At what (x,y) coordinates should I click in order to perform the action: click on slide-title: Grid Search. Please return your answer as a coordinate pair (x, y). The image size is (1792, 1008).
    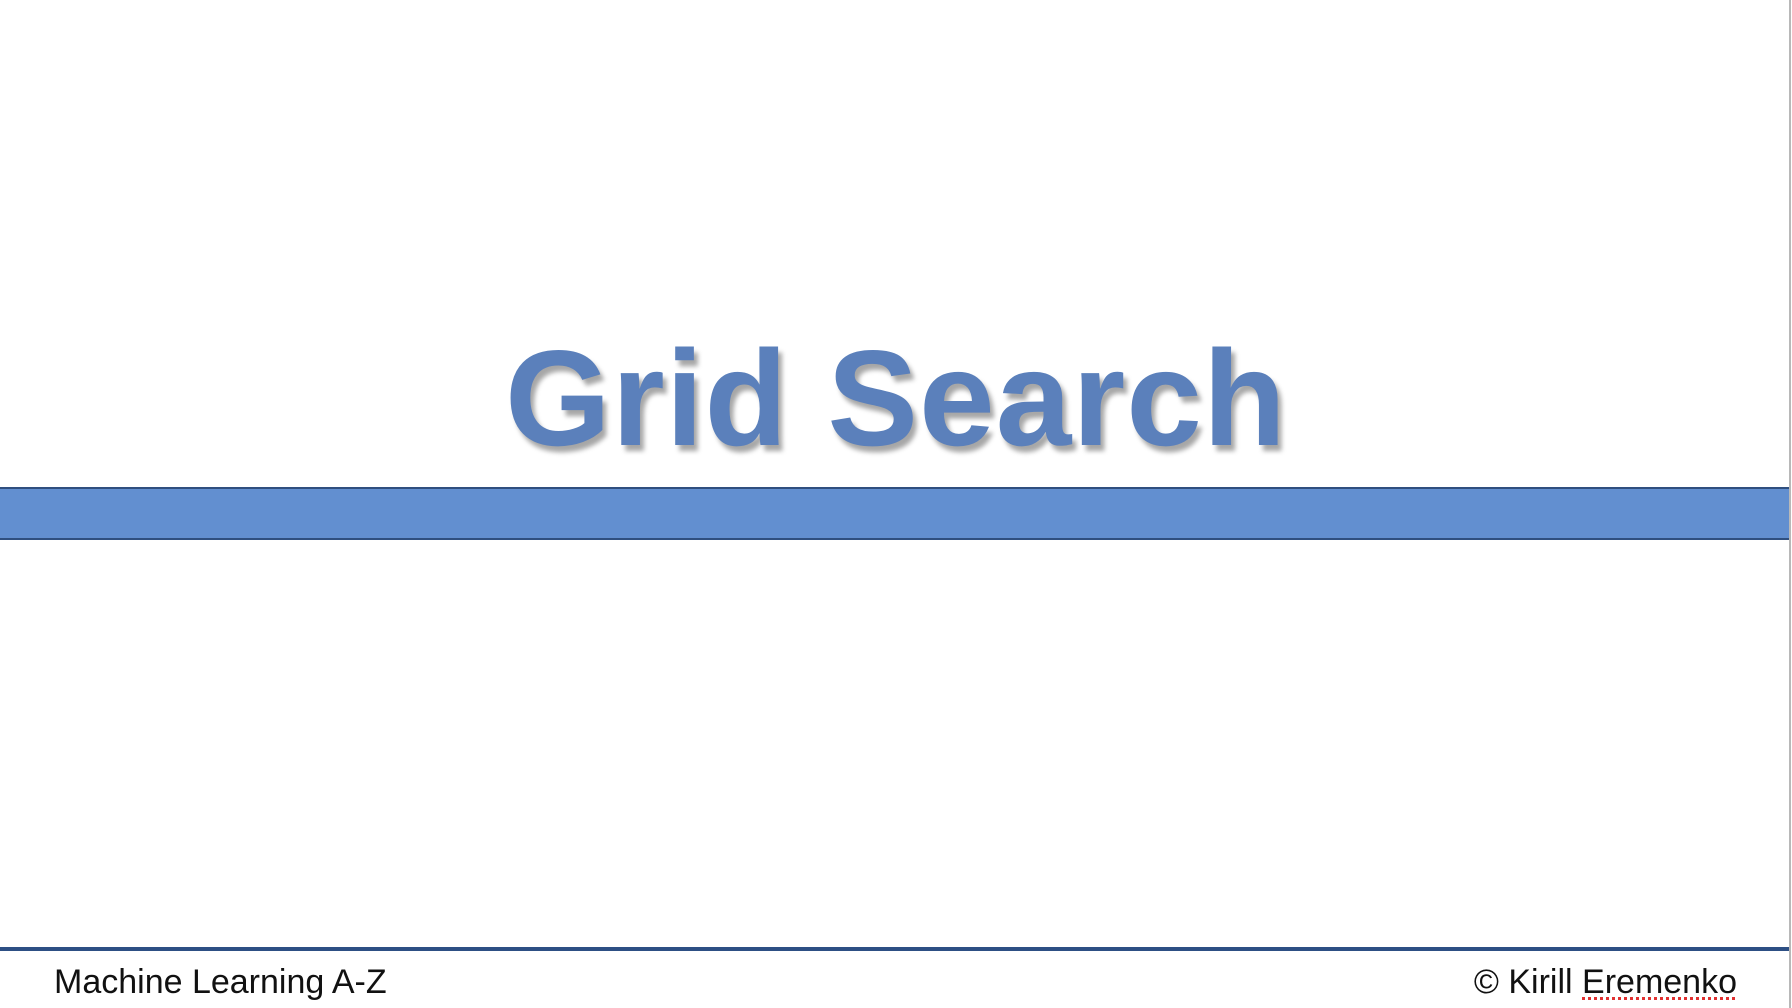
    Looking at the image, I should click on (896, 398).